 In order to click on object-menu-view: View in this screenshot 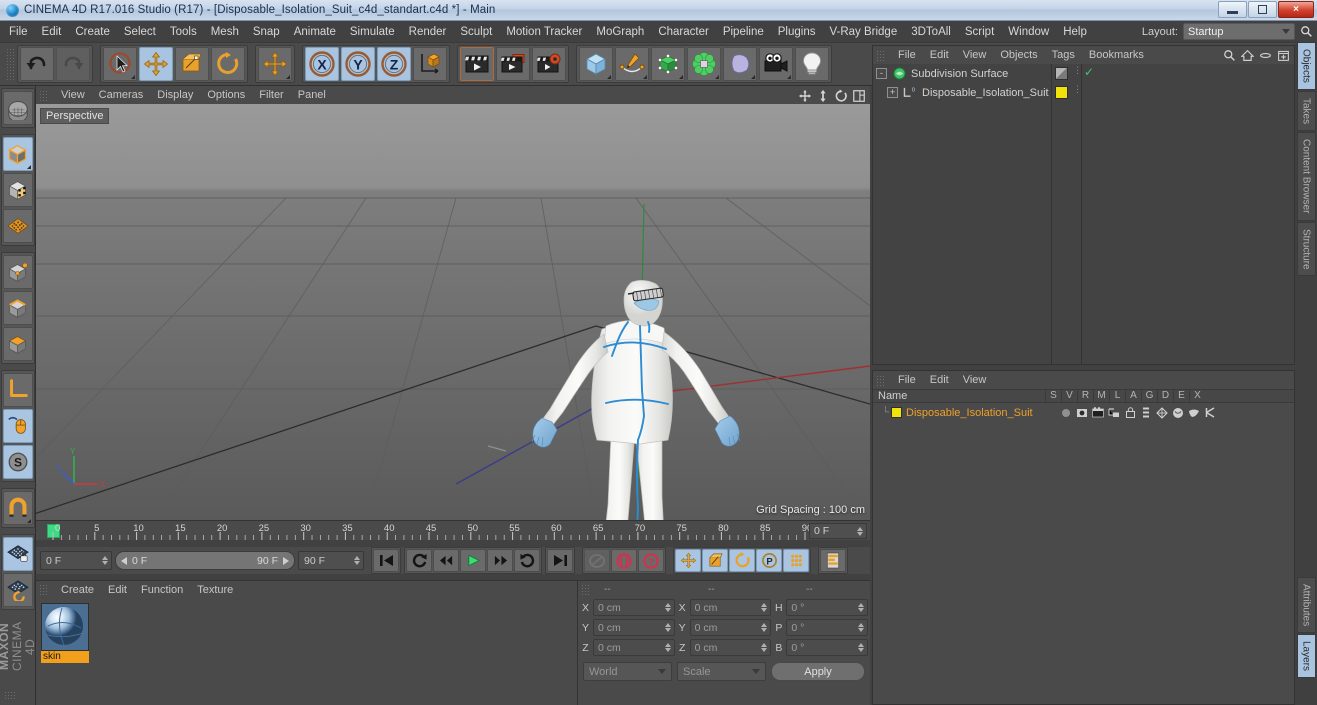, I will do `click(975, 55)`.